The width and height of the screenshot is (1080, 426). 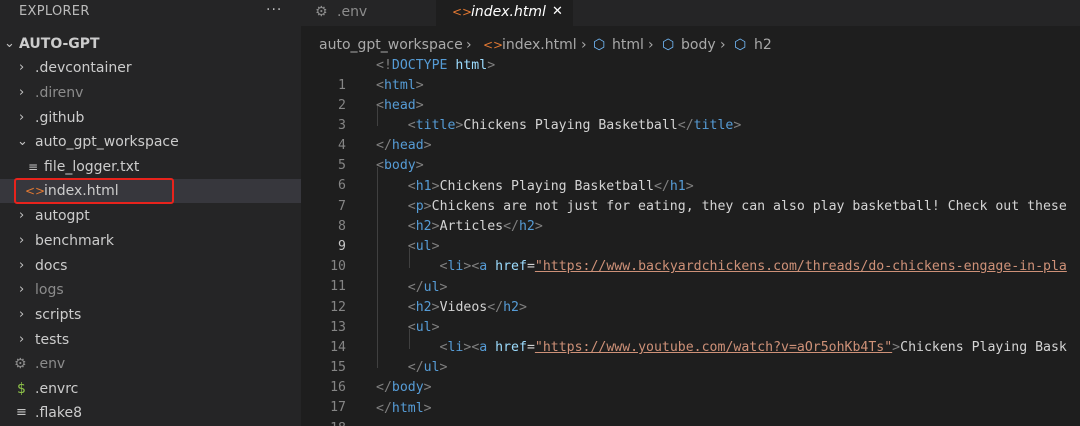 I want to click on code-line: 7 <h1>Chickens Playing Basketball</h1>, so click(x=690, y=195).